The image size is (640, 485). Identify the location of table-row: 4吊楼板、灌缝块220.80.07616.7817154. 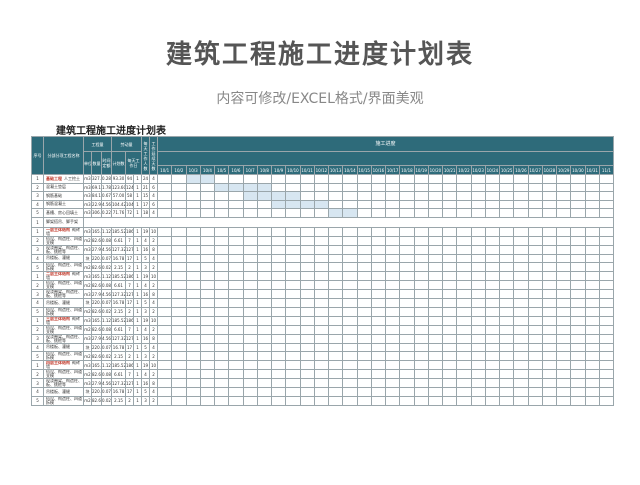
(323, 258).